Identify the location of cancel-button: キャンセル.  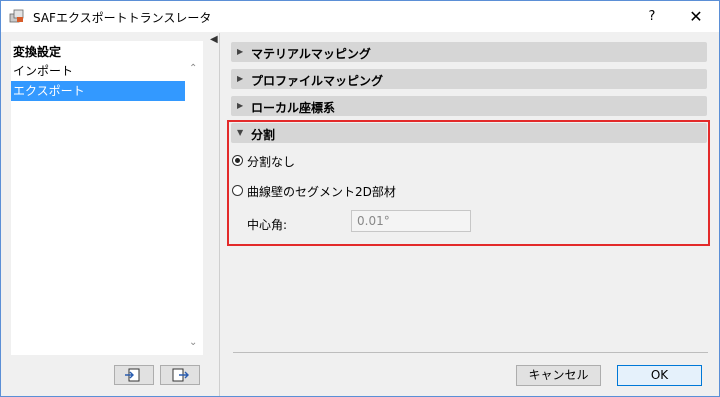
(558, 375).